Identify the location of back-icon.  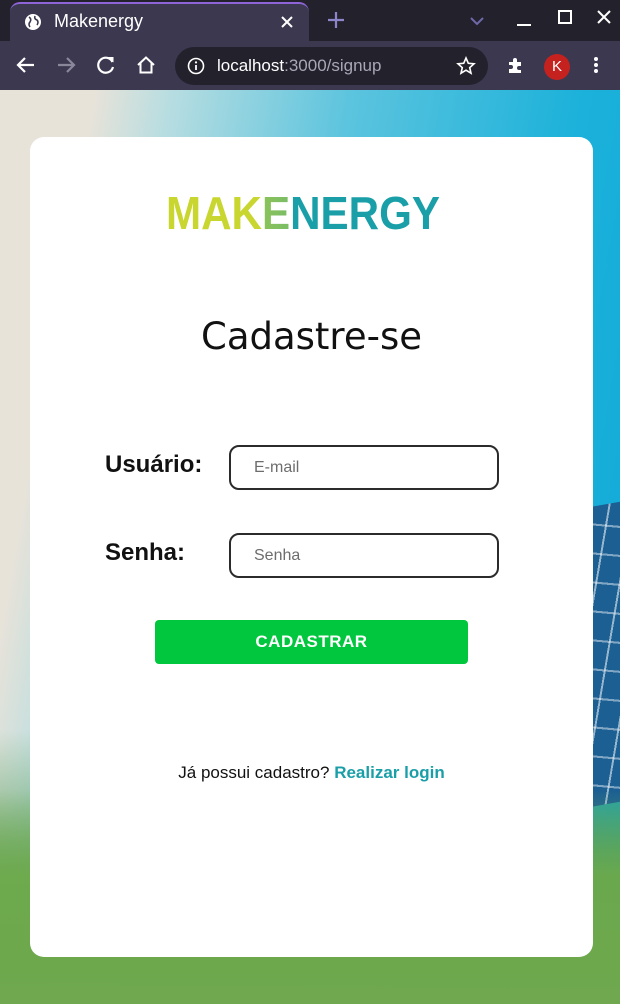
(26, 65).